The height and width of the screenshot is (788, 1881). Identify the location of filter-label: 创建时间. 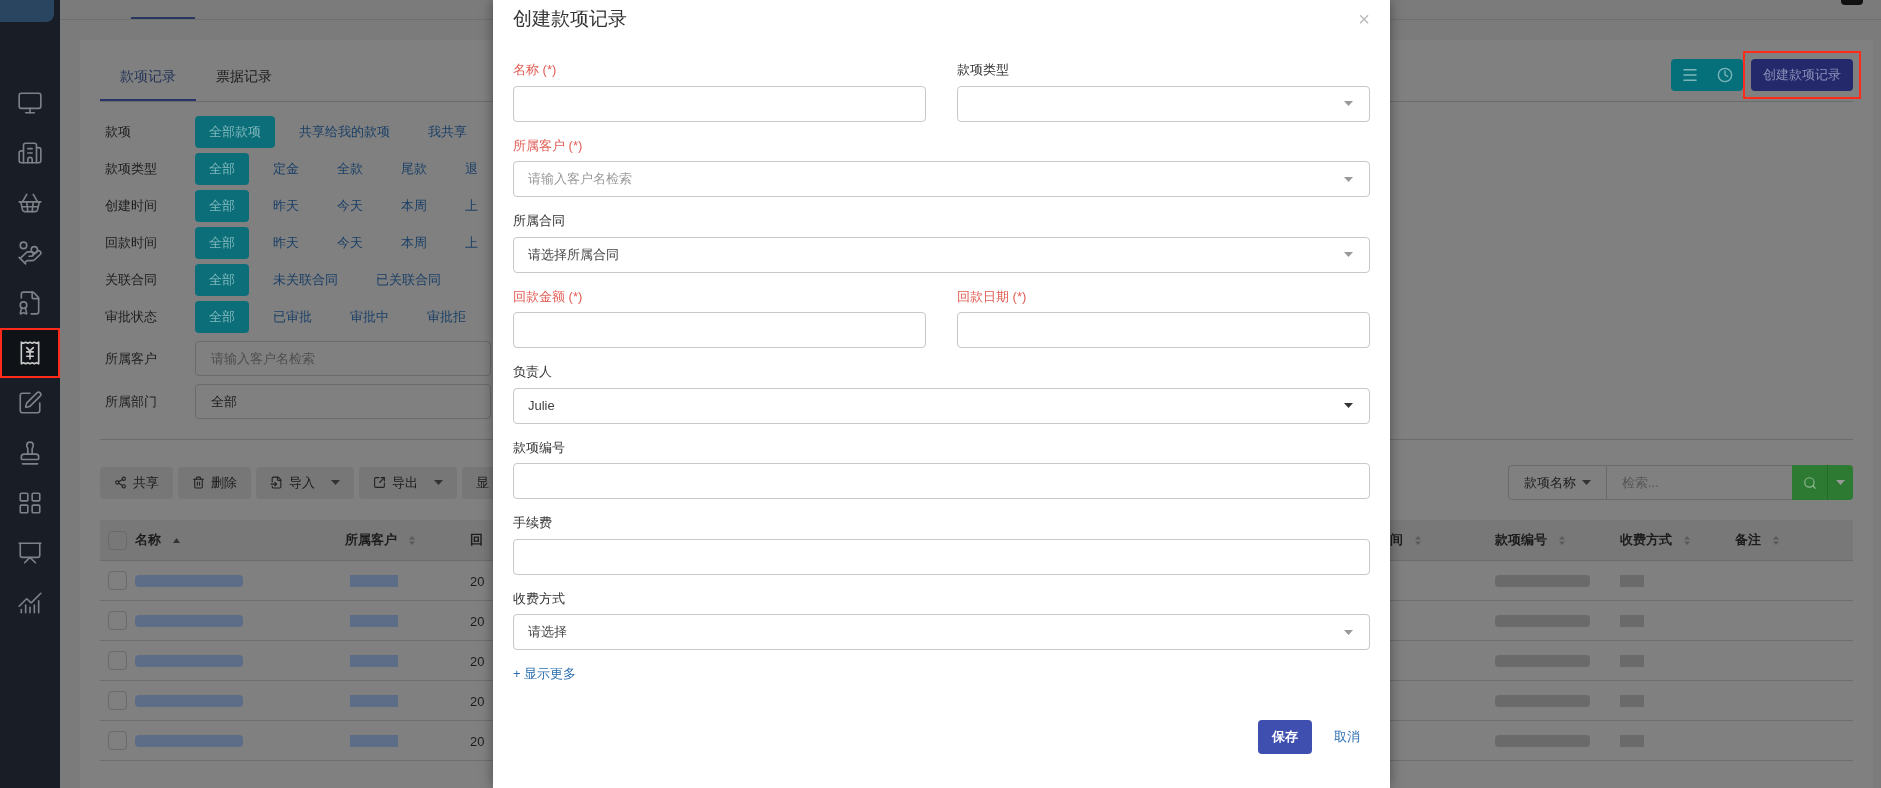
(131, 206).